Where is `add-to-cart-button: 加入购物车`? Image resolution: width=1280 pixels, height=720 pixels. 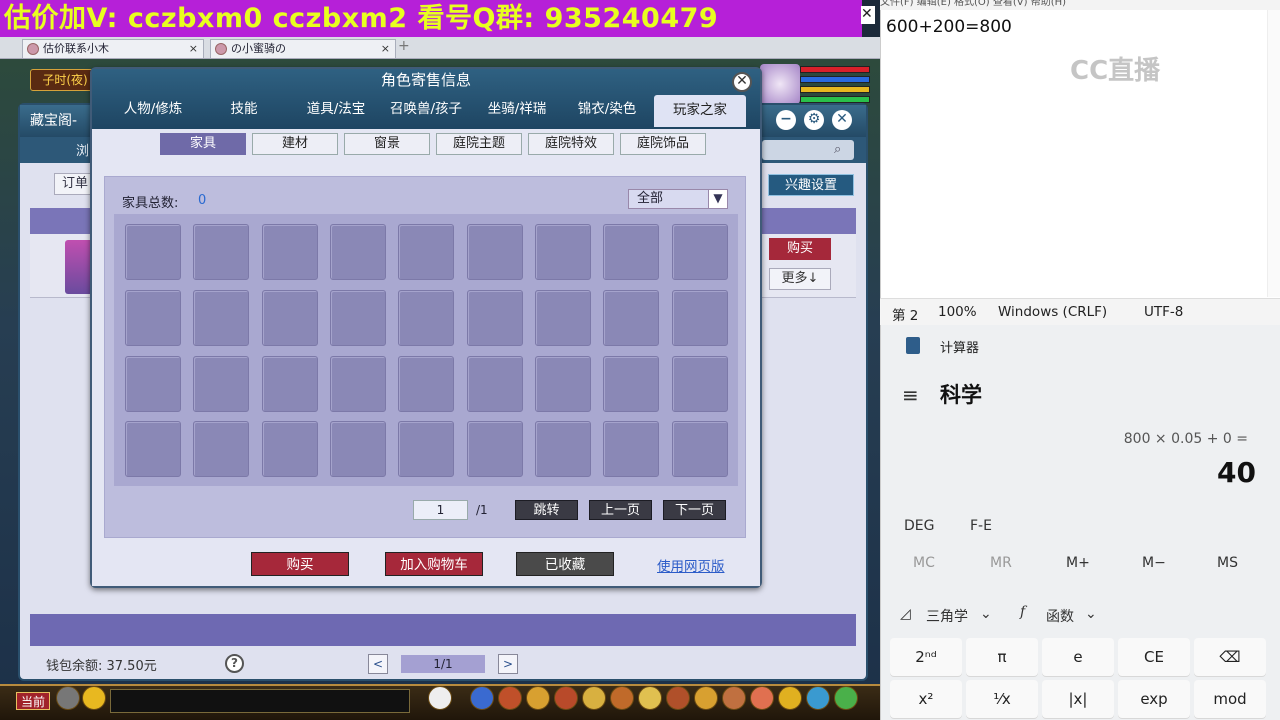 add-to-cart-button: 加入购物车 is located at coordinates (434, 564).